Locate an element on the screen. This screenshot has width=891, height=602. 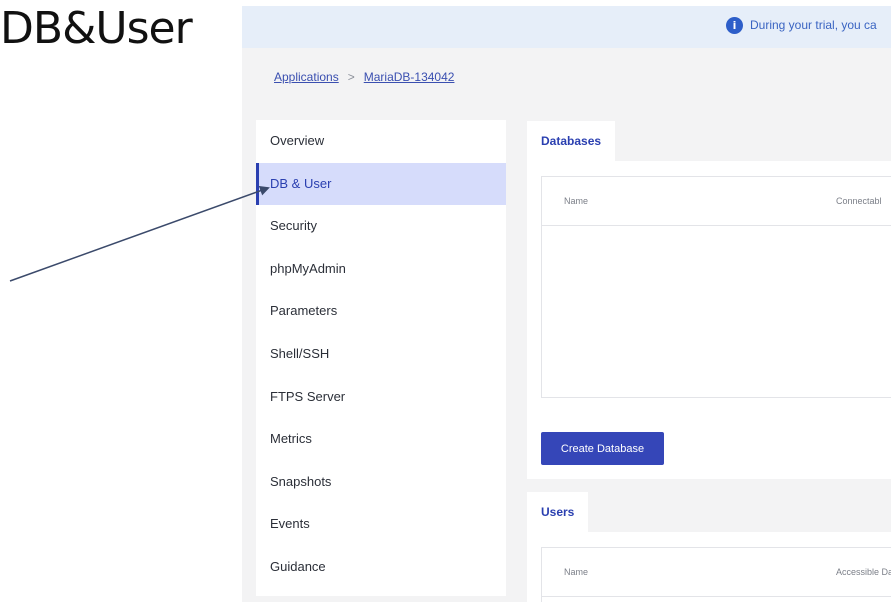
annotation-arrow-line is located at coordinates (139, 234).